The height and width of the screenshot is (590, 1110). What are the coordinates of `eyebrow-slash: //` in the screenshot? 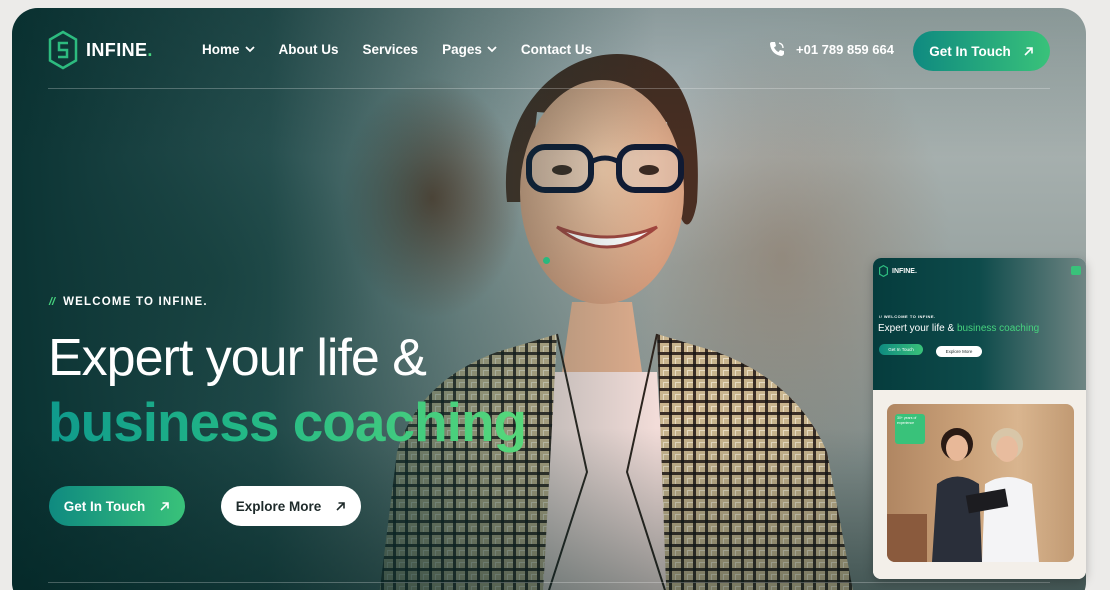 It's located at (52, 302).